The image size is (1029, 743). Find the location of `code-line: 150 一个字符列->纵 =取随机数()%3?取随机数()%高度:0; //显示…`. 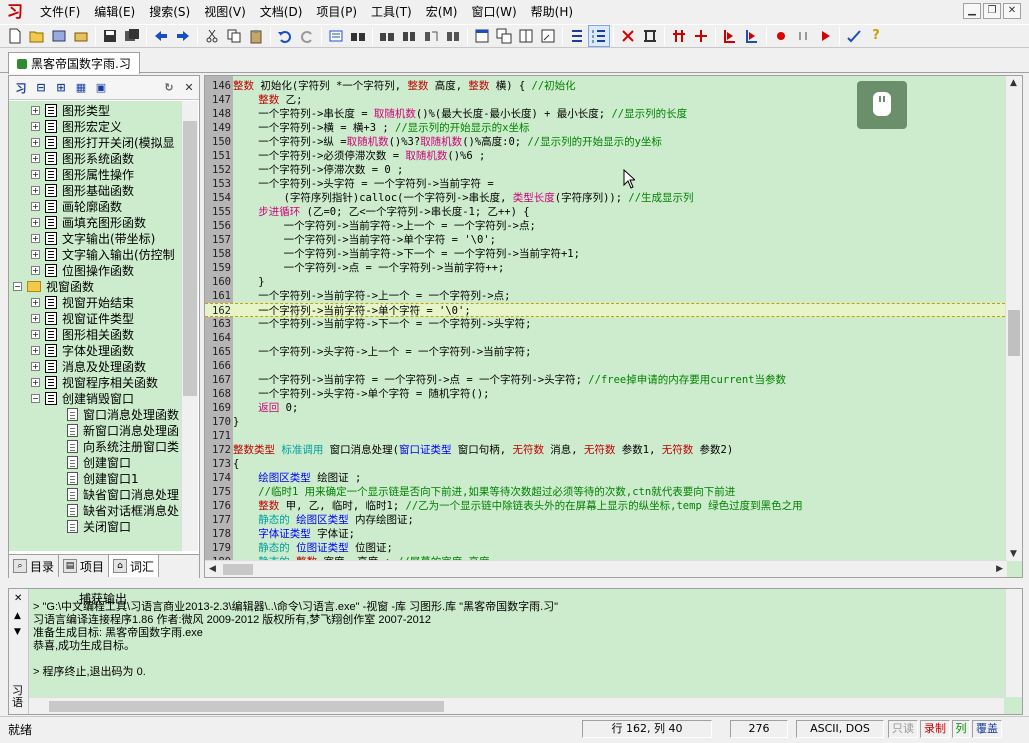

code-line: 150 一个字符列->纵 =取随机数()%3?取随机数()%高度:0; //显示… is located at coordinates (605, 142).